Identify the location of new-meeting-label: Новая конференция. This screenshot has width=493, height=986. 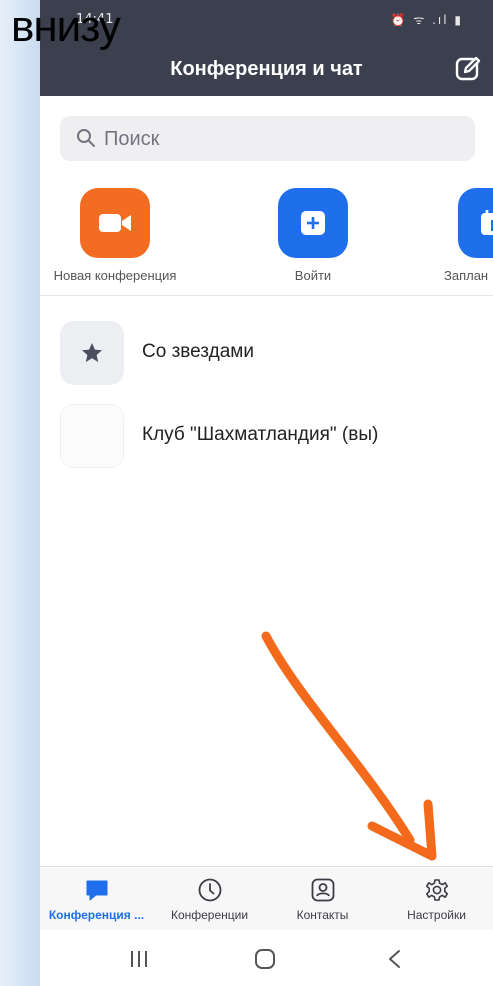
(115, 275).